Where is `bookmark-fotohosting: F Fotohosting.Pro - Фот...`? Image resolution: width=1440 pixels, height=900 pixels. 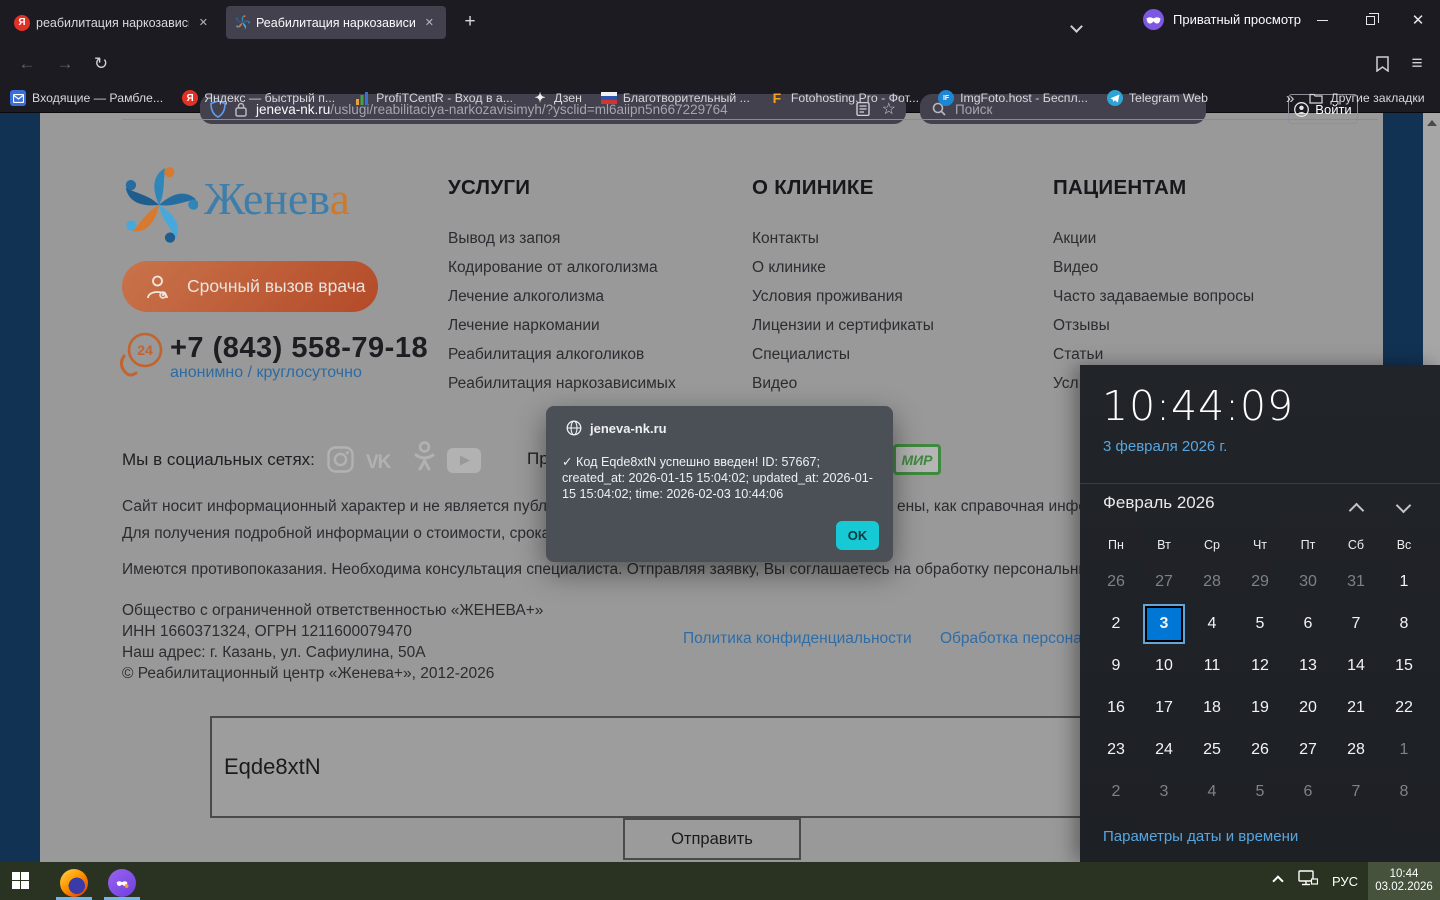
bookmark-fotohosting: F Fotohosting.Pro - Фот... is located at coordinates (844, 98).